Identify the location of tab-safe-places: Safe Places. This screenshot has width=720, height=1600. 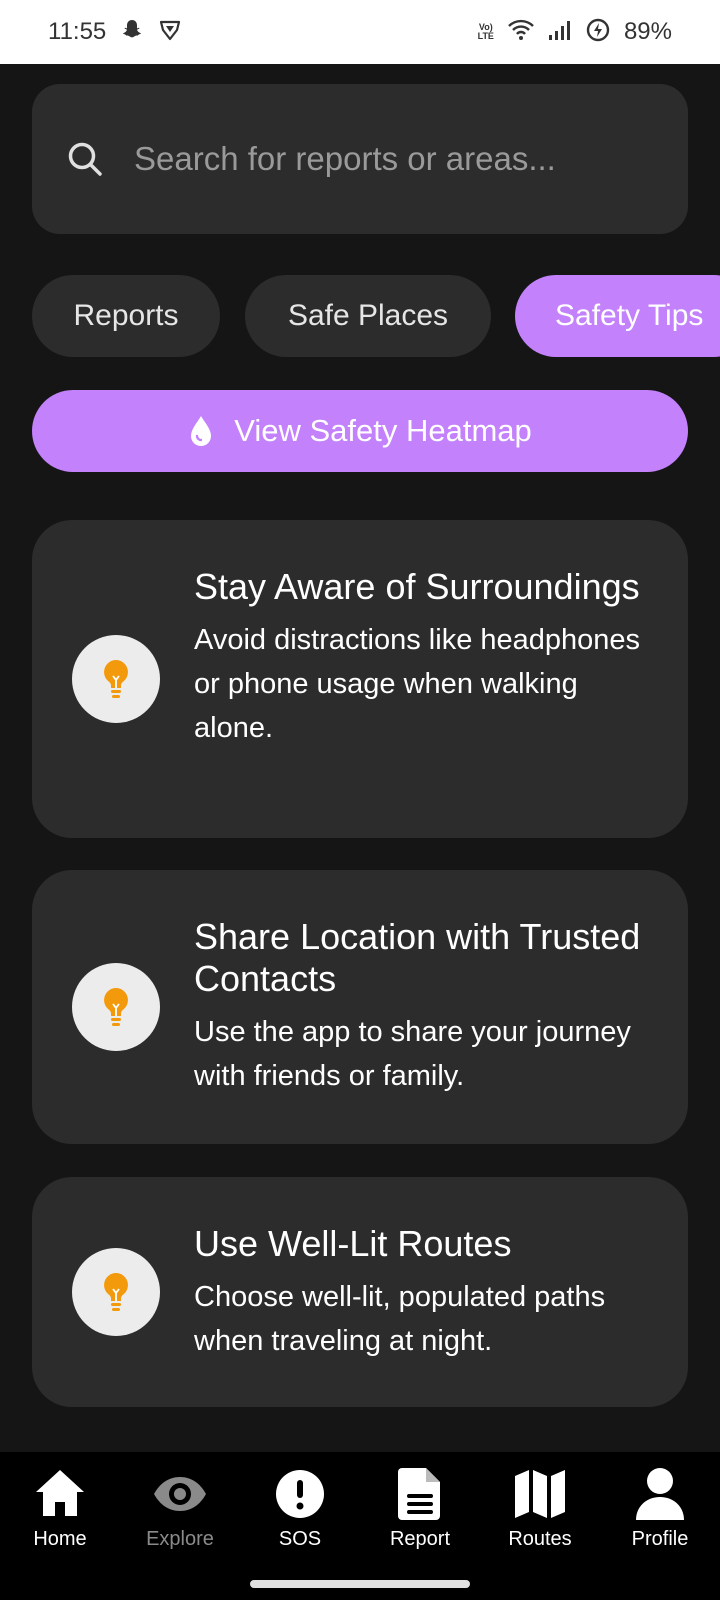
(368, 316).